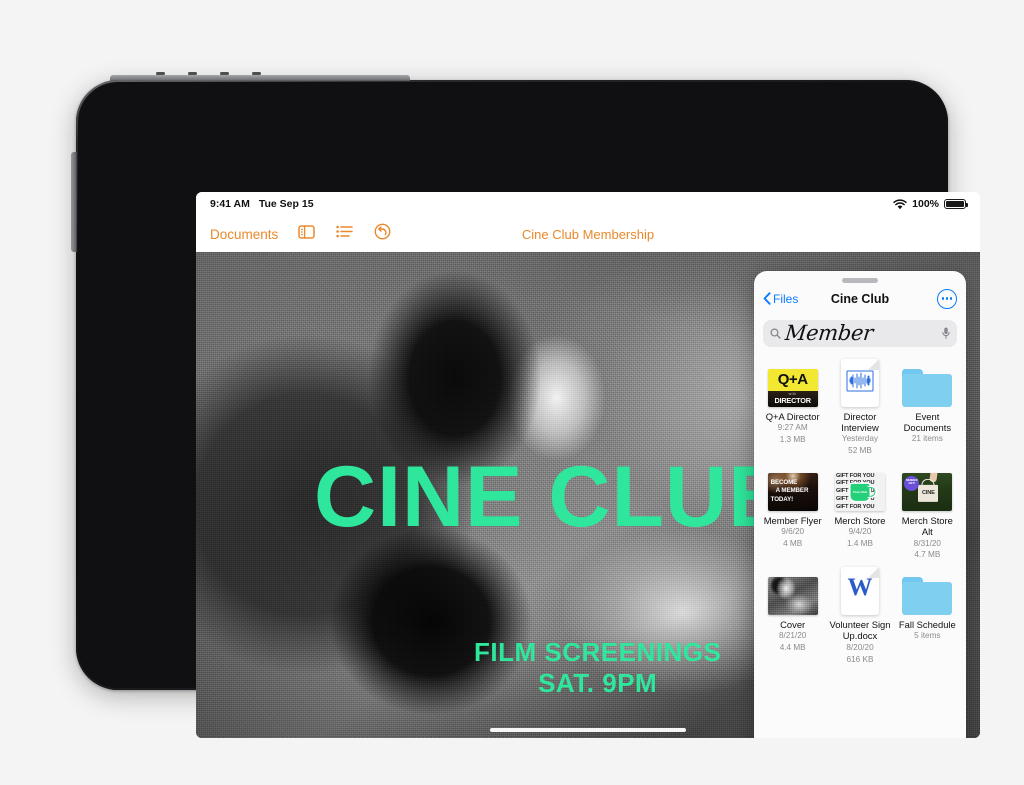 Image resolution: width=1024 pixels, height=785 pixels. Describe the element at coordinates (786, 298) in the screenshot. I see `files-back-label: Files` at that location.